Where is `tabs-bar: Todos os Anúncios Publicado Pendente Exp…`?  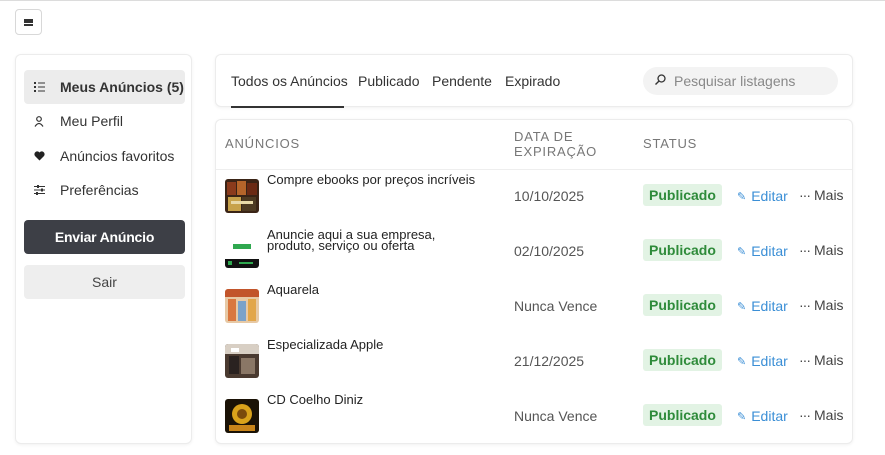
tabs-bar: Todos os Anúncios Publicado Pendente Exp… is located at coordinates (534, 81).